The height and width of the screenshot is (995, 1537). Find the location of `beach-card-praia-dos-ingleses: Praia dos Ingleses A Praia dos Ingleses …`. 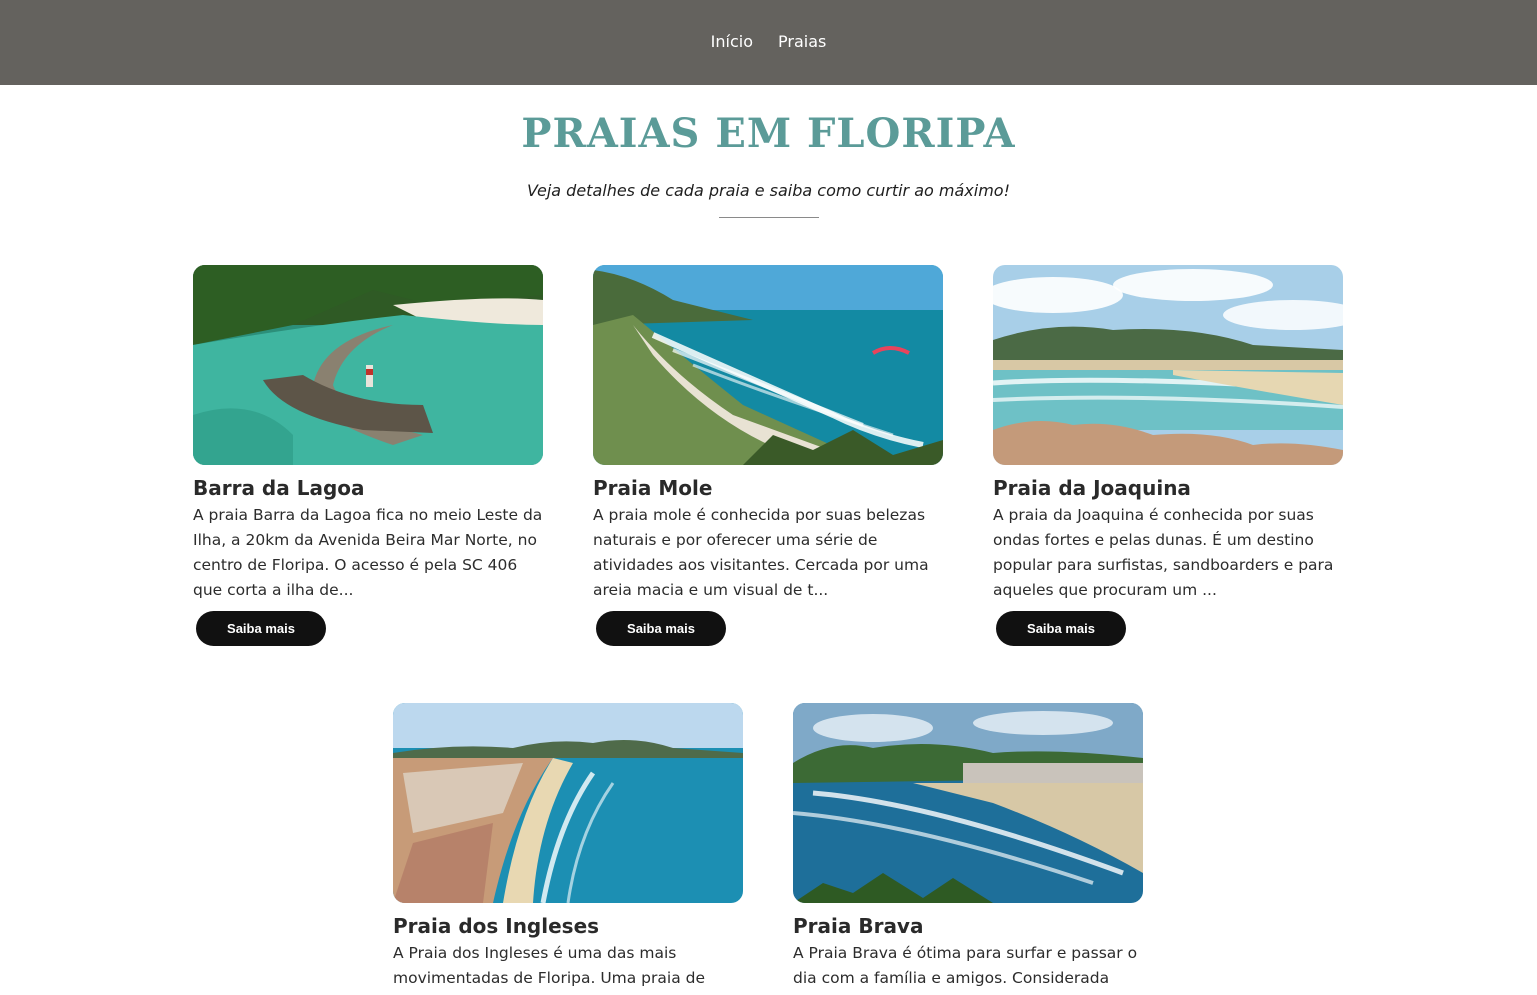

beach-card-praia-dos-ingleses: Praia dos Ingleses A Praia dos Ingleses … is located at coordinates (568, 847).